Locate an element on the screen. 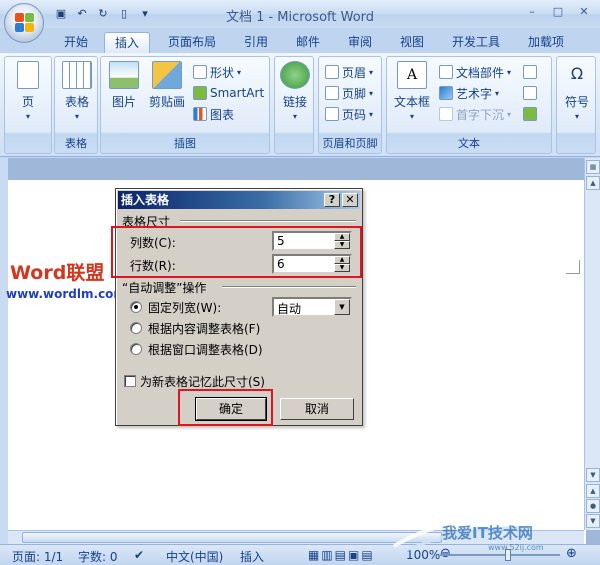  page-count: 页面: 1/1 is located at coordinates (37, 556).